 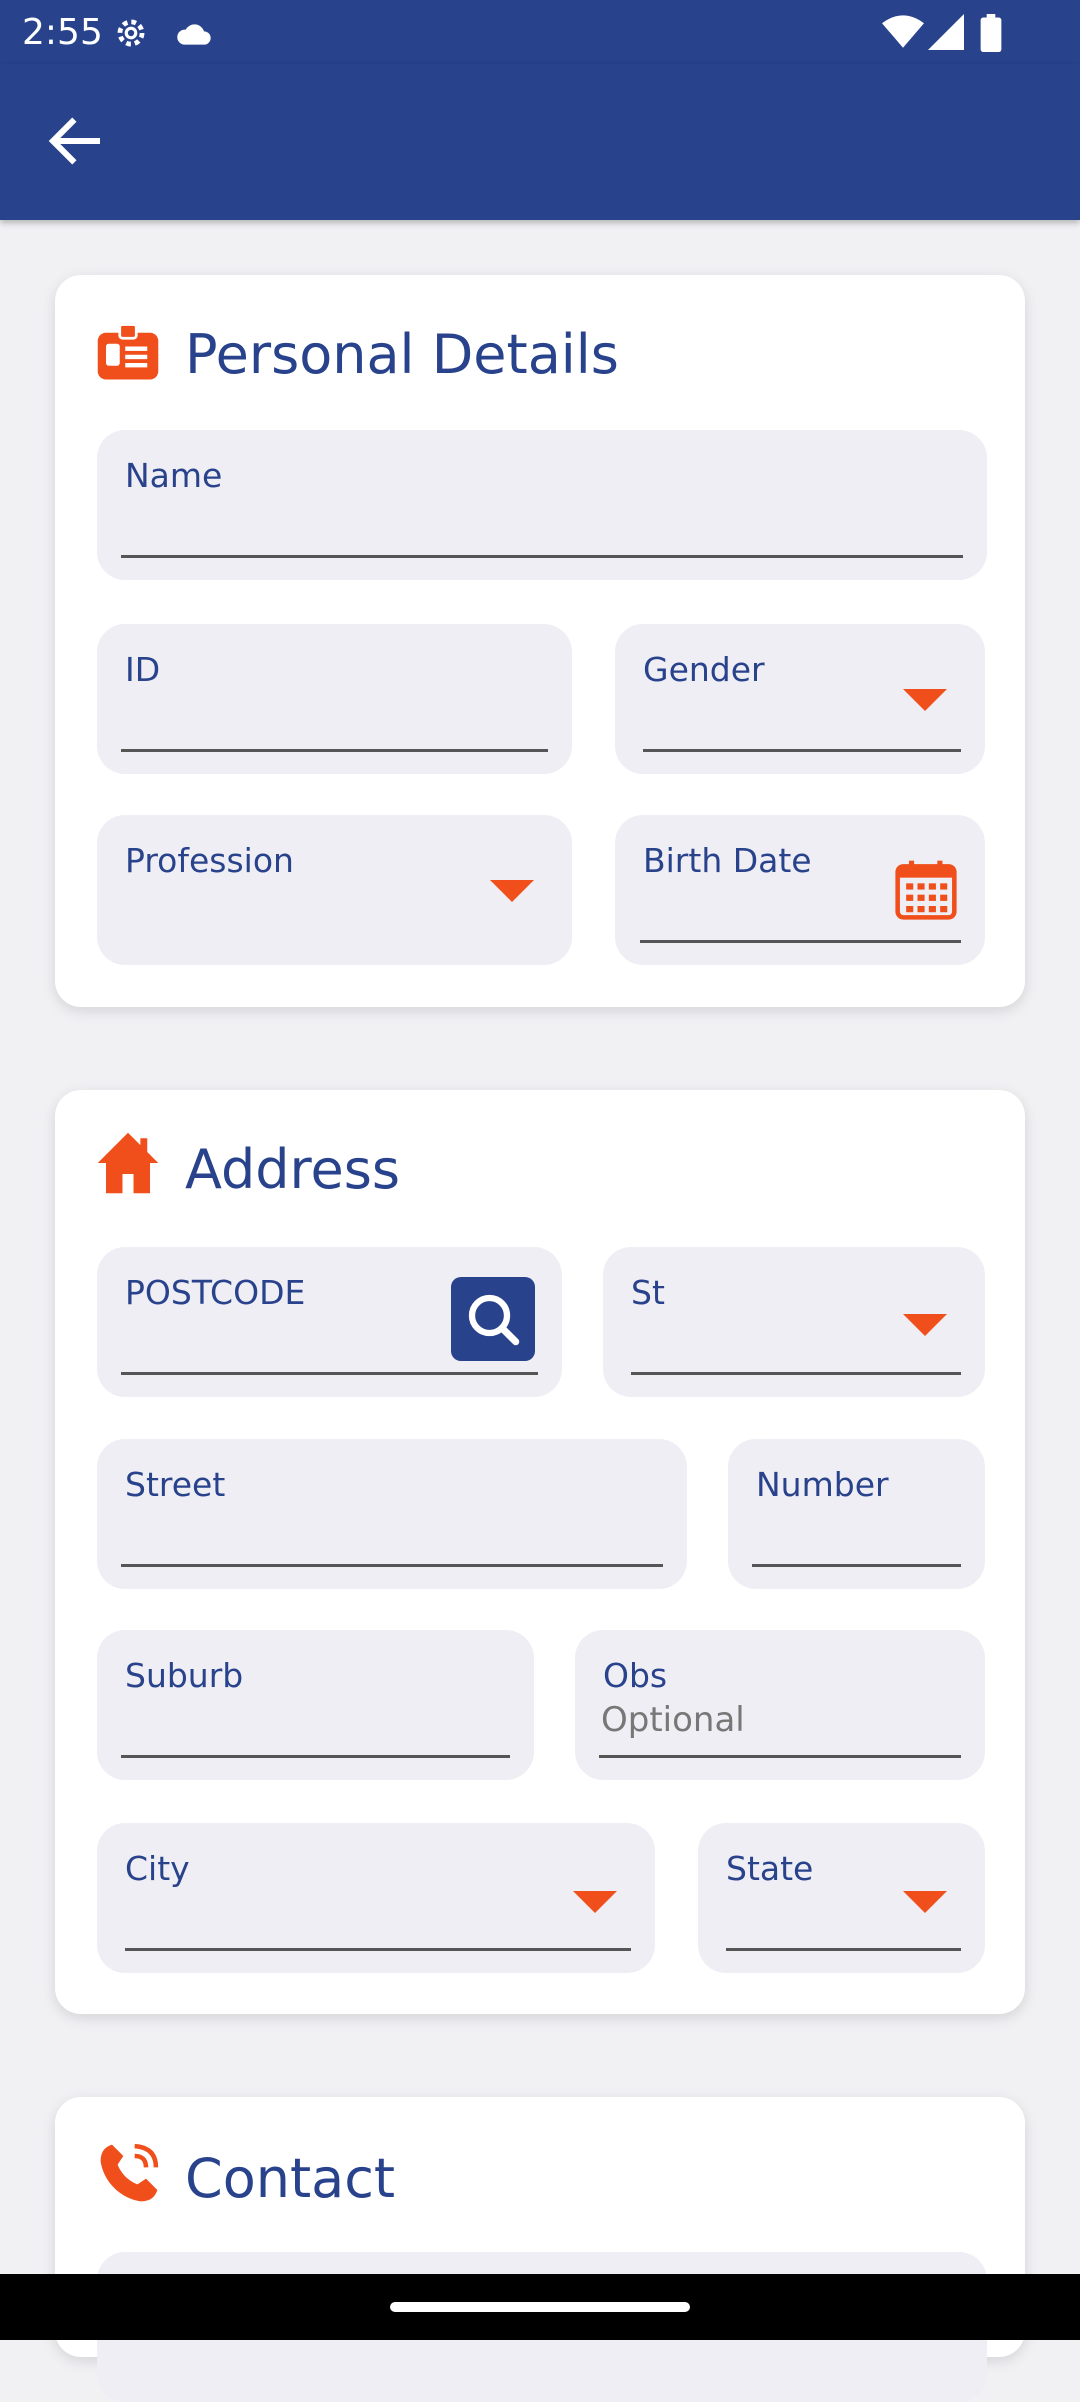 What do you see at coordinates (925, 1902) in the screenshot?
I see `state-dropdown-caret-icon` at bounding box center [925, 1902].